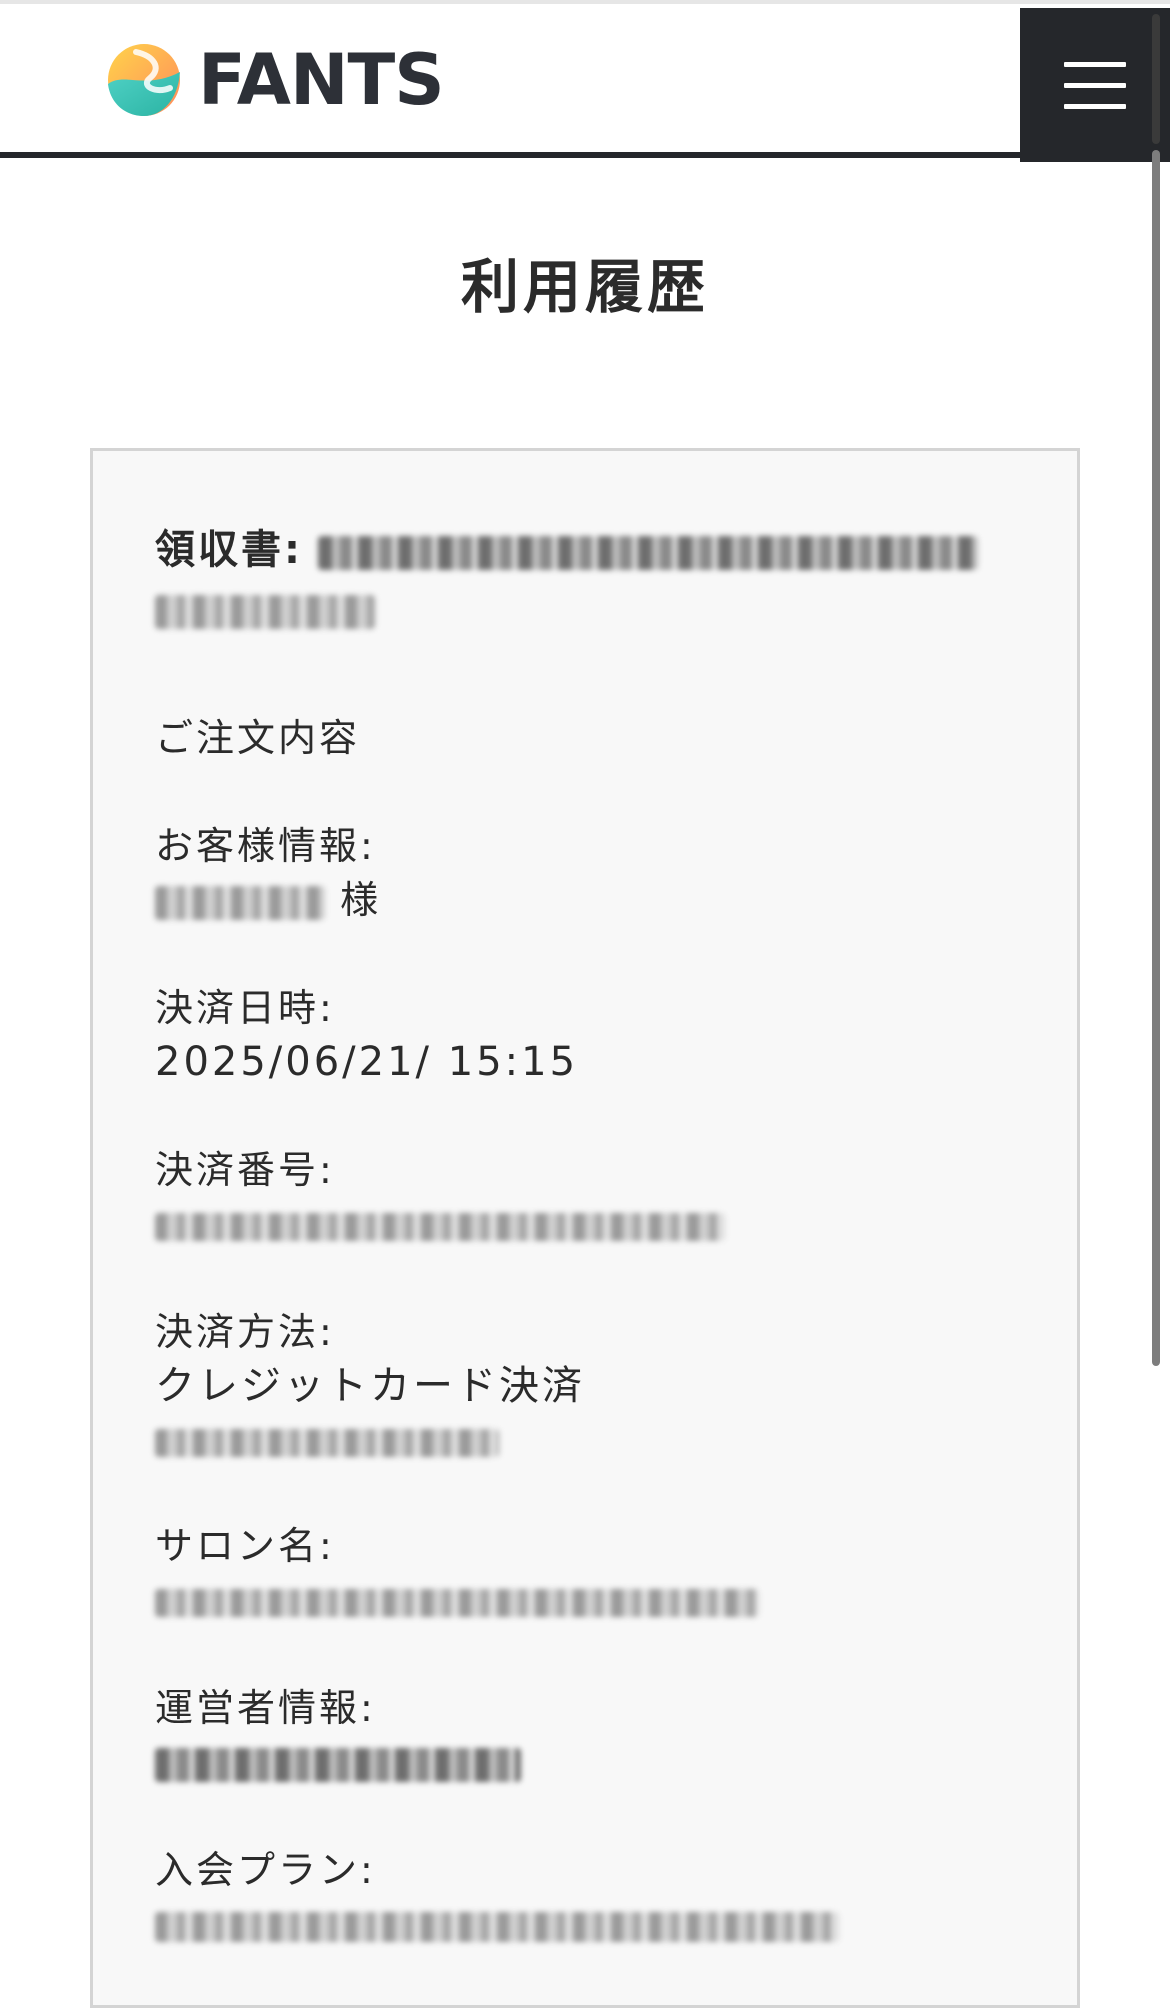 Image resolution: width=1170 pixels, height=2008 pixels. What do you see at coordinates (265, 1708) in the screenshot?
I see `operator-info-label: 運営者情報:` at bounding box center [265, 1708].